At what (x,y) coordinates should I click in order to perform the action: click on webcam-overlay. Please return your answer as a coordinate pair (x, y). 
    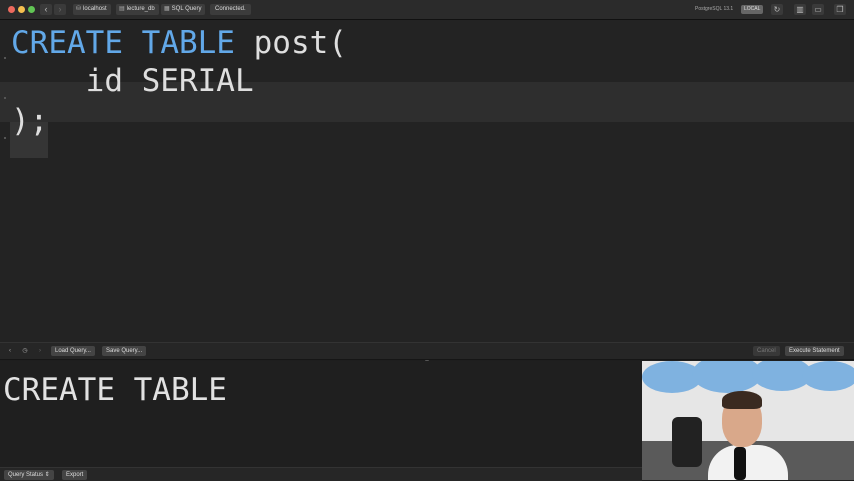
    Looking at the image, I should click on (748, 420).